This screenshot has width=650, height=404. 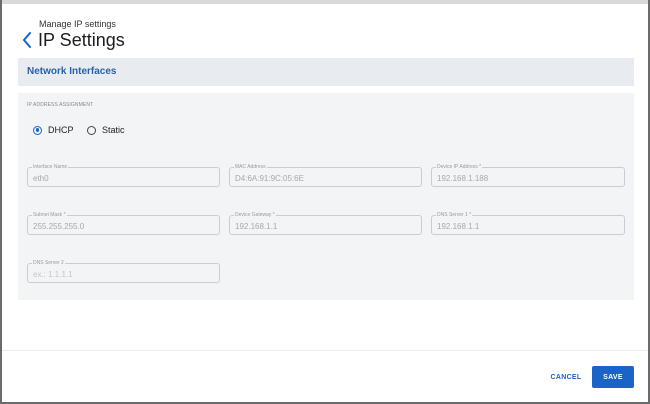 I want to click on section-header: Network Interfaces, so click(x=326, y=72).